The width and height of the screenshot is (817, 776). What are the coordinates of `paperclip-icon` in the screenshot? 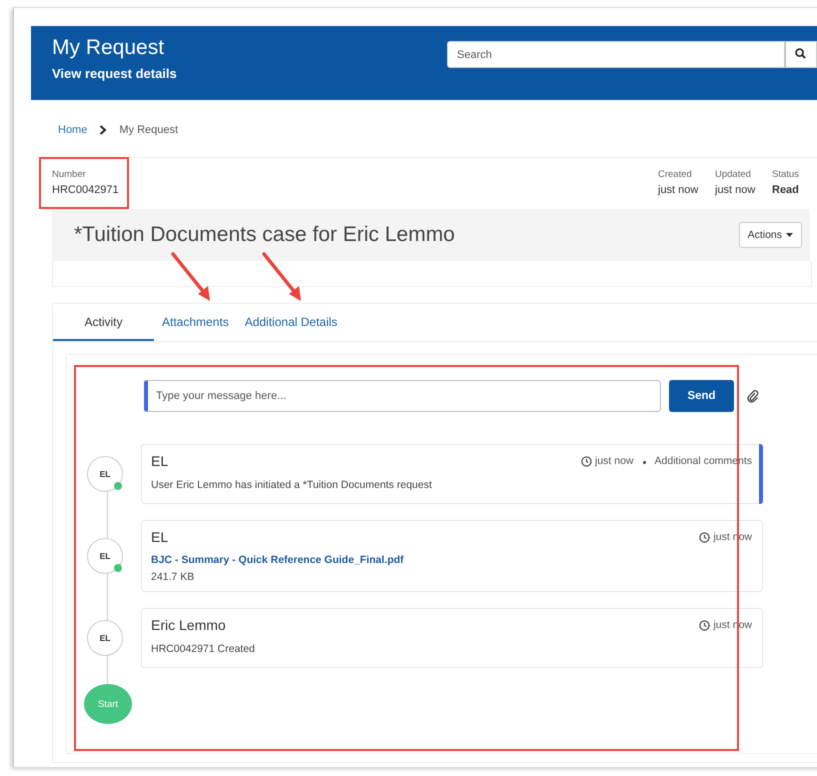 It's located at (753, 396).